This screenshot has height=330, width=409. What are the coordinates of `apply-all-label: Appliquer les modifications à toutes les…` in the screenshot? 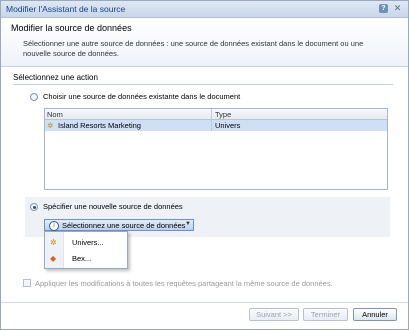 It's located at (184, 283).